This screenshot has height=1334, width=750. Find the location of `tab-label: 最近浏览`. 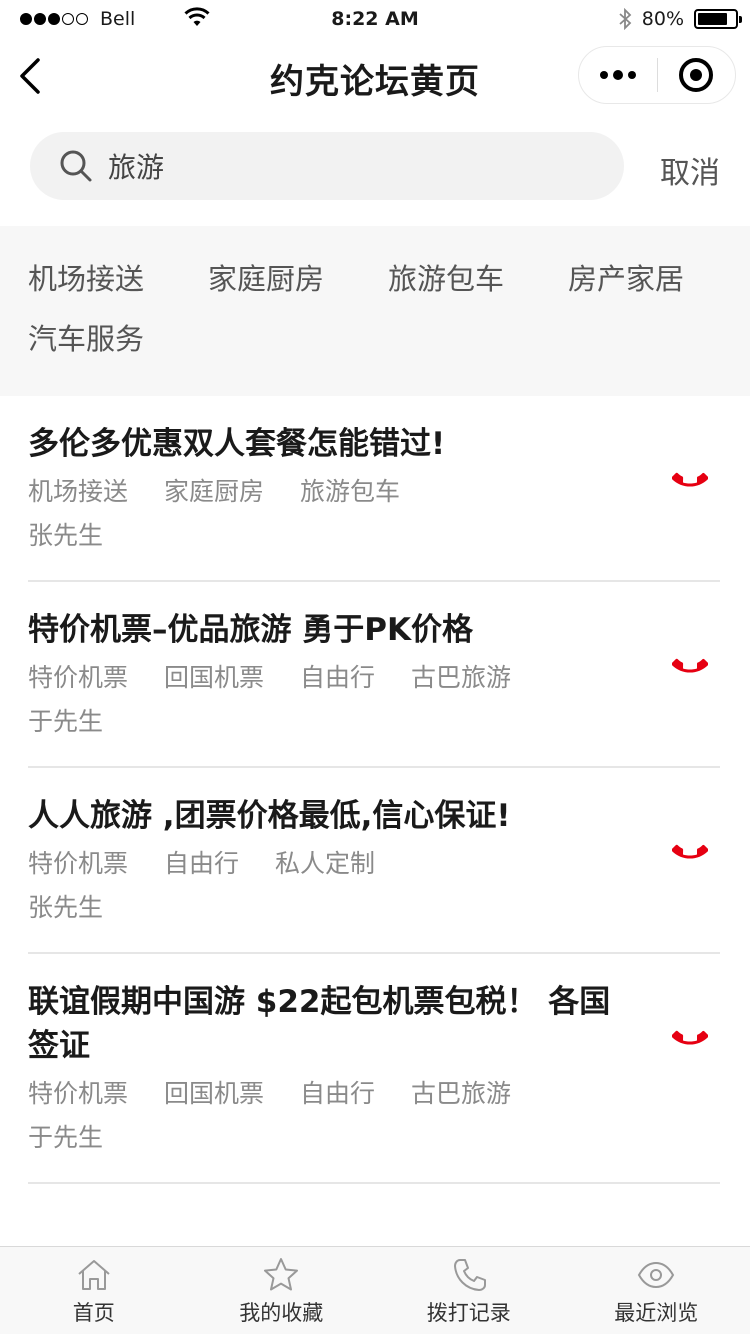

tab-label: 最近浏览 is located at coordinates (656, 1313).